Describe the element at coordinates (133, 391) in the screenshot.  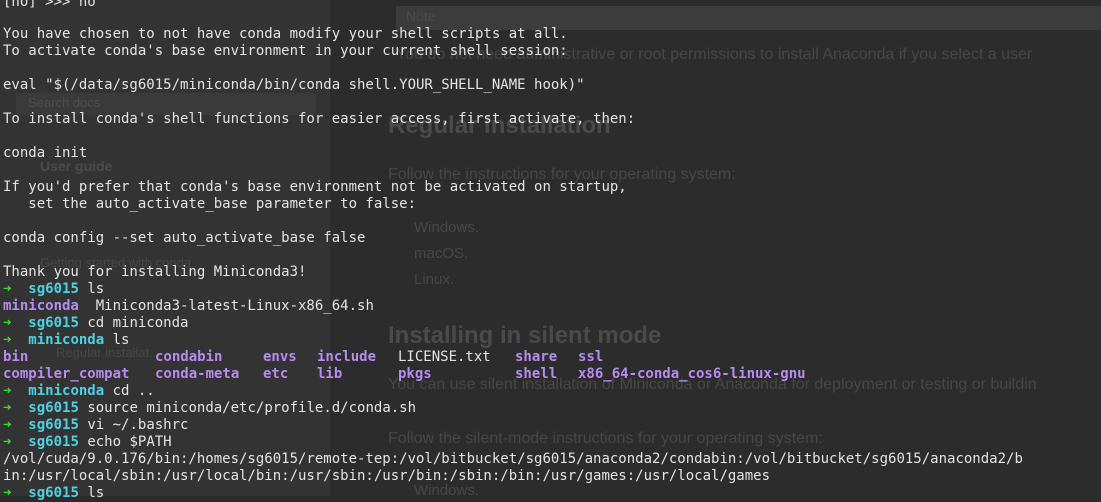
I see `prompt-command: cd ..` at that location.